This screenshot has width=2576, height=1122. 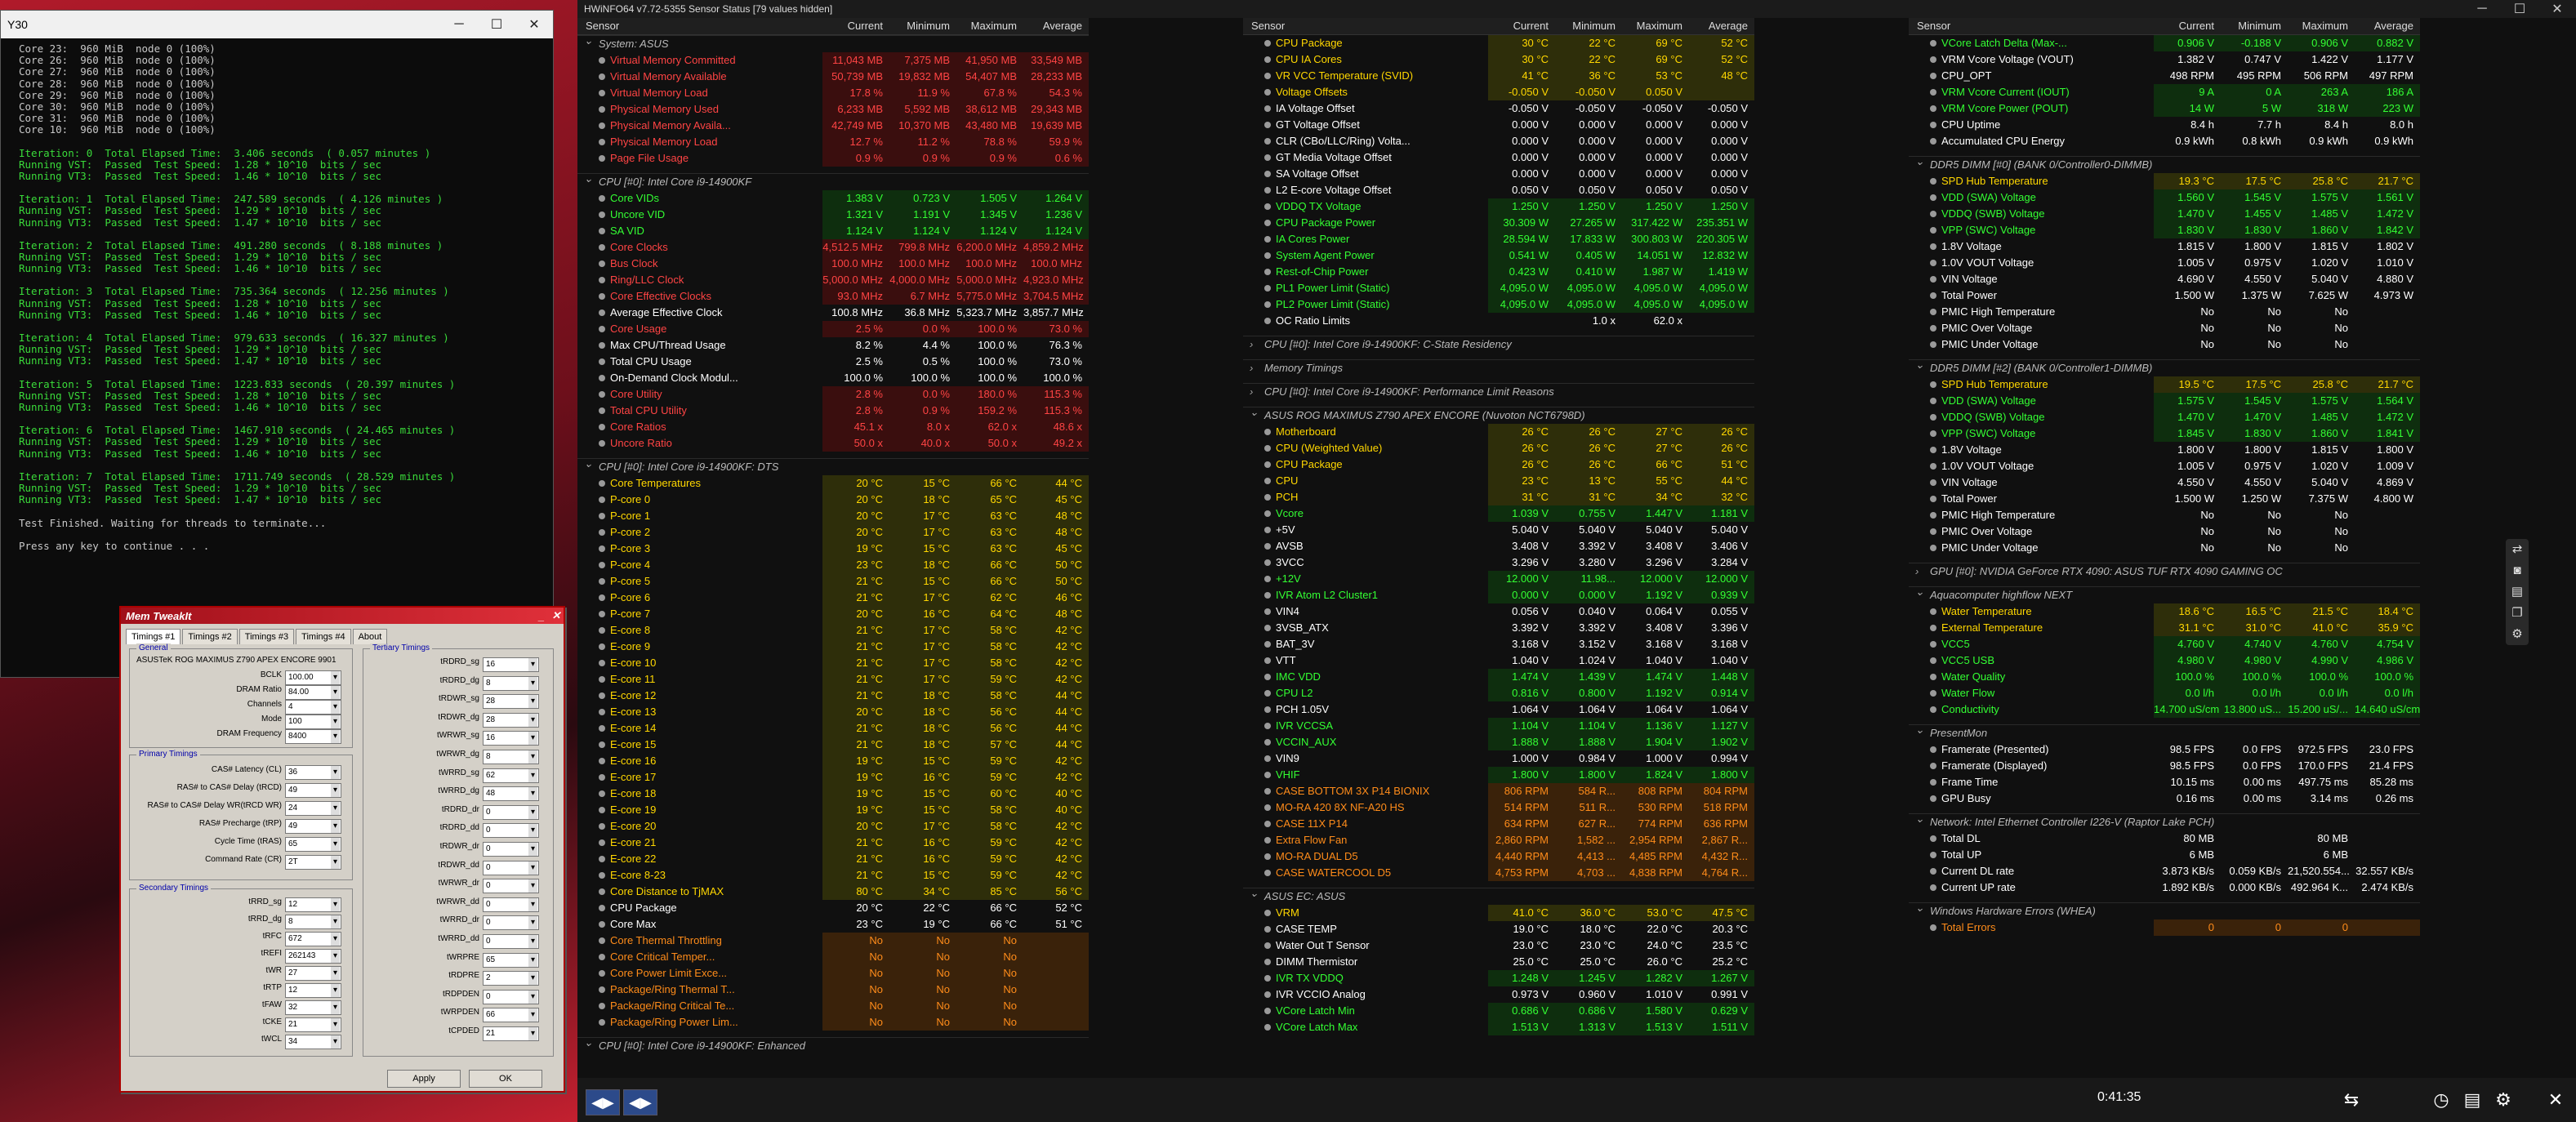 I want to click on sensor-row: Voltage Offsets -0.050 V -0.050 V 0.050 V, so click(x=1498, y=92).